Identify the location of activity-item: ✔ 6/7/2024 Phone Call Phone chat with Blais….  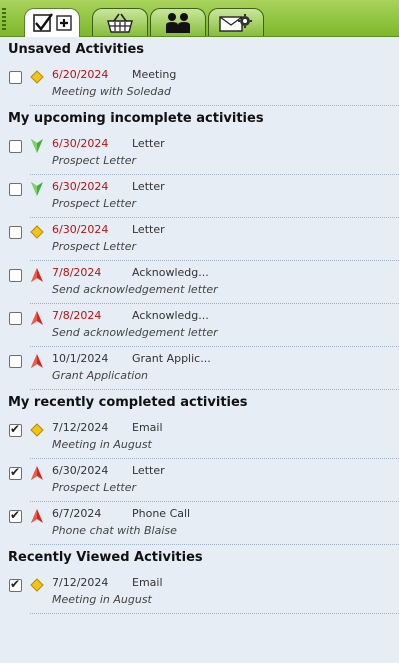
(199, 523).